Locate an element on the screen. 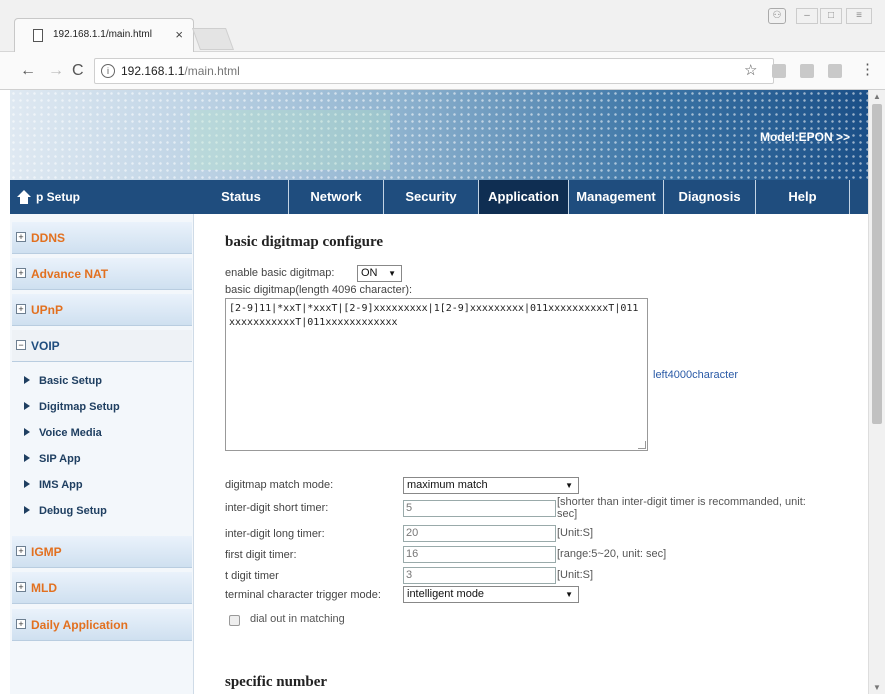  enable-digitmap-label: enable basic digitmap: is located at coordinates (280, 273).